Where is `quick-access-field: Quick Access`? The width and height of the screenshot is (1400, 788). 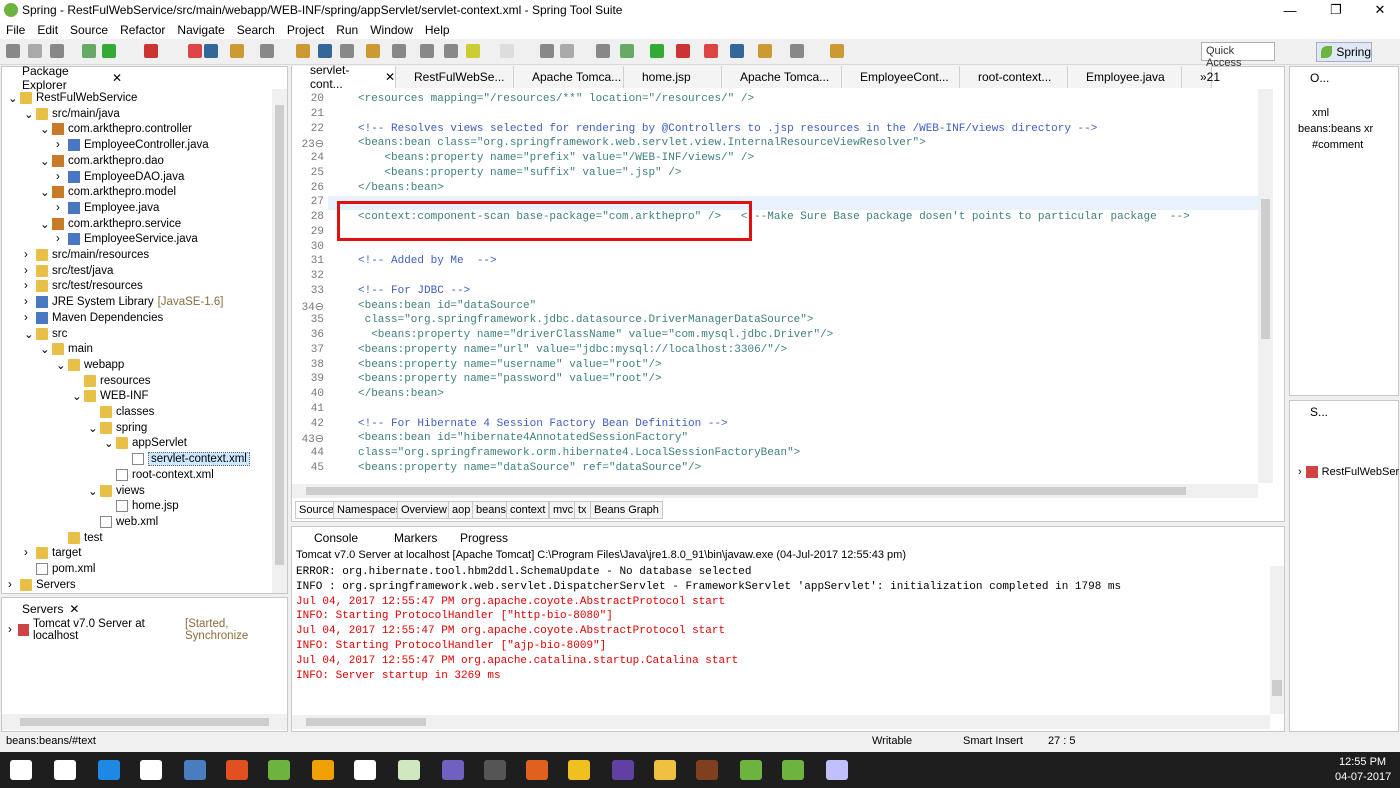 quick-access-field: Quick Access is located at coordinates (1238, 55).